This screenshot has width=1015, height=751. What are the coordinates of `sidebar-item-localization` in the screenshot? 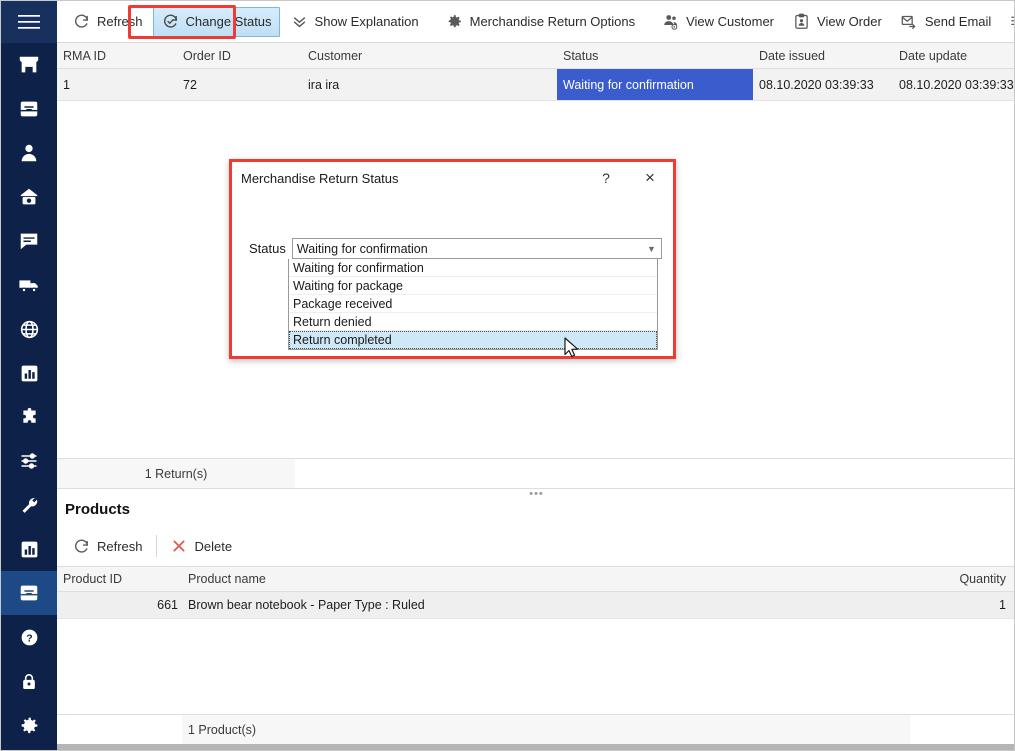 It's located at (29, 329).